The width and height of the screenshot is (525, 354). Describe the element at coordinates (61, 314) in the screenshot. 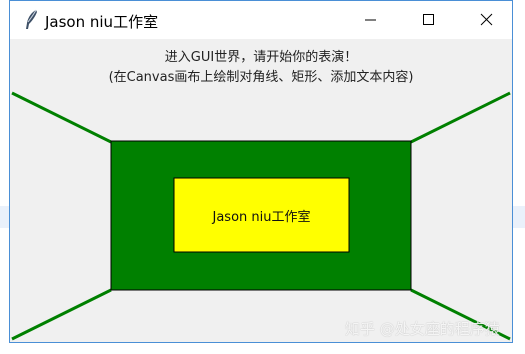

I see `diagonal-bottom-left` at that location.